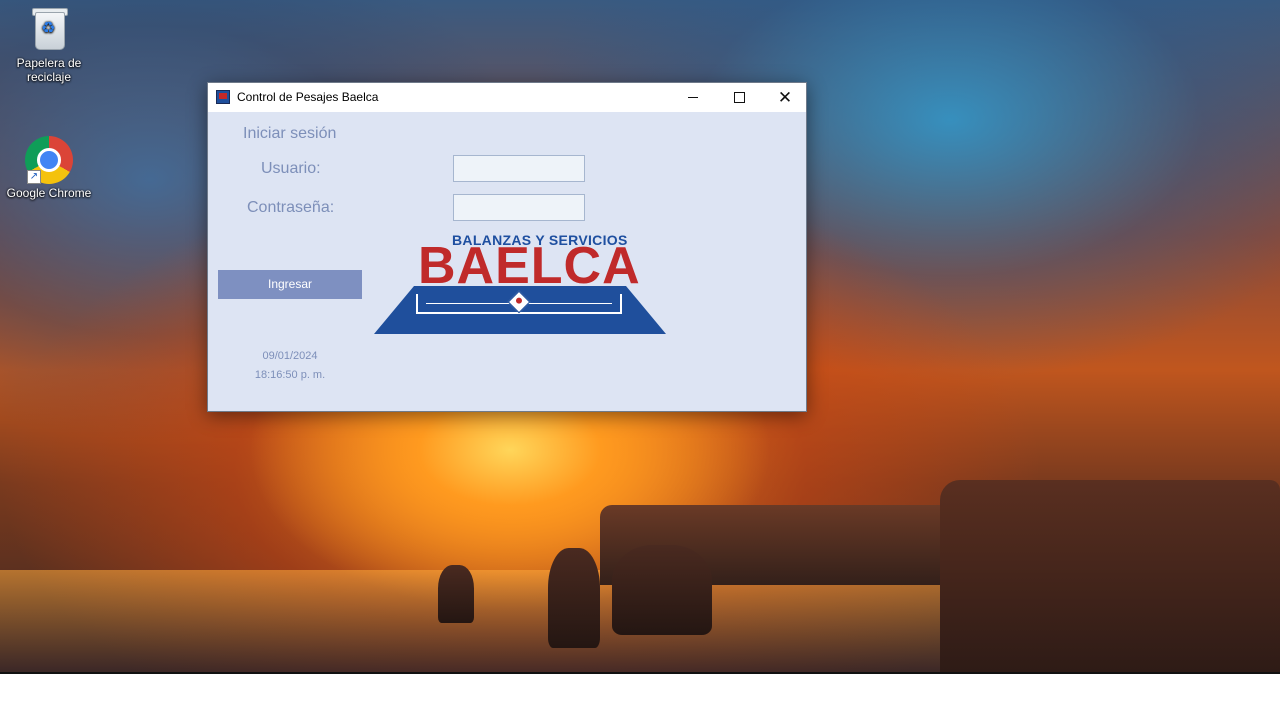  What do you see at coordinates (290, 284) in the screenshot?
I see `login-button: Ingresar` at bounding box center [290, 284].